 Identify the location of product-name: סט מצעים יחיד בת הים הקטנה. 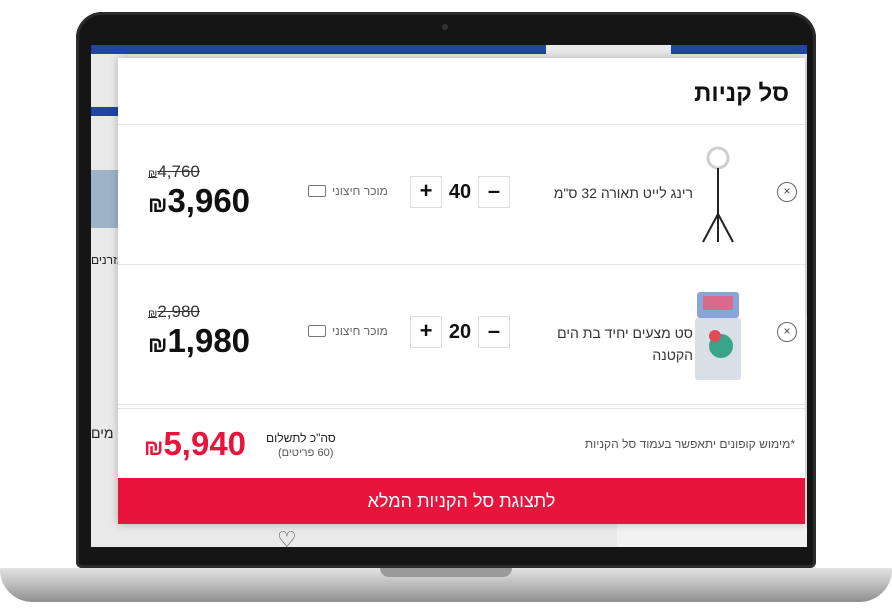
(608, 344).